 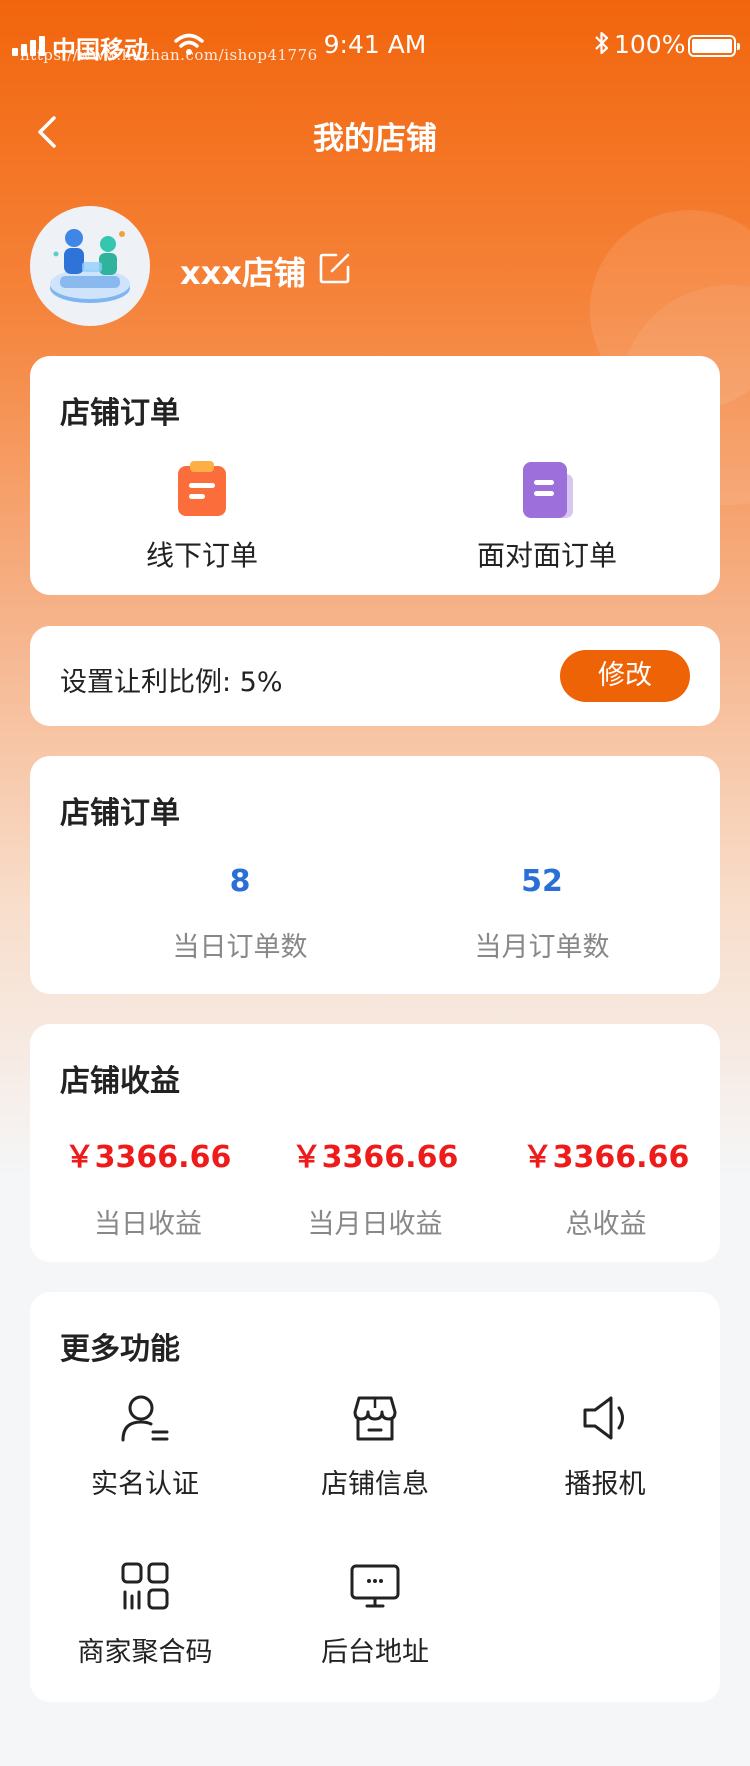 What do you see at coordinates (375, 676) in the screenshot?
I see `ratio-card: 设置让利比例: 5% 修改` at bounding box center [375, 676].